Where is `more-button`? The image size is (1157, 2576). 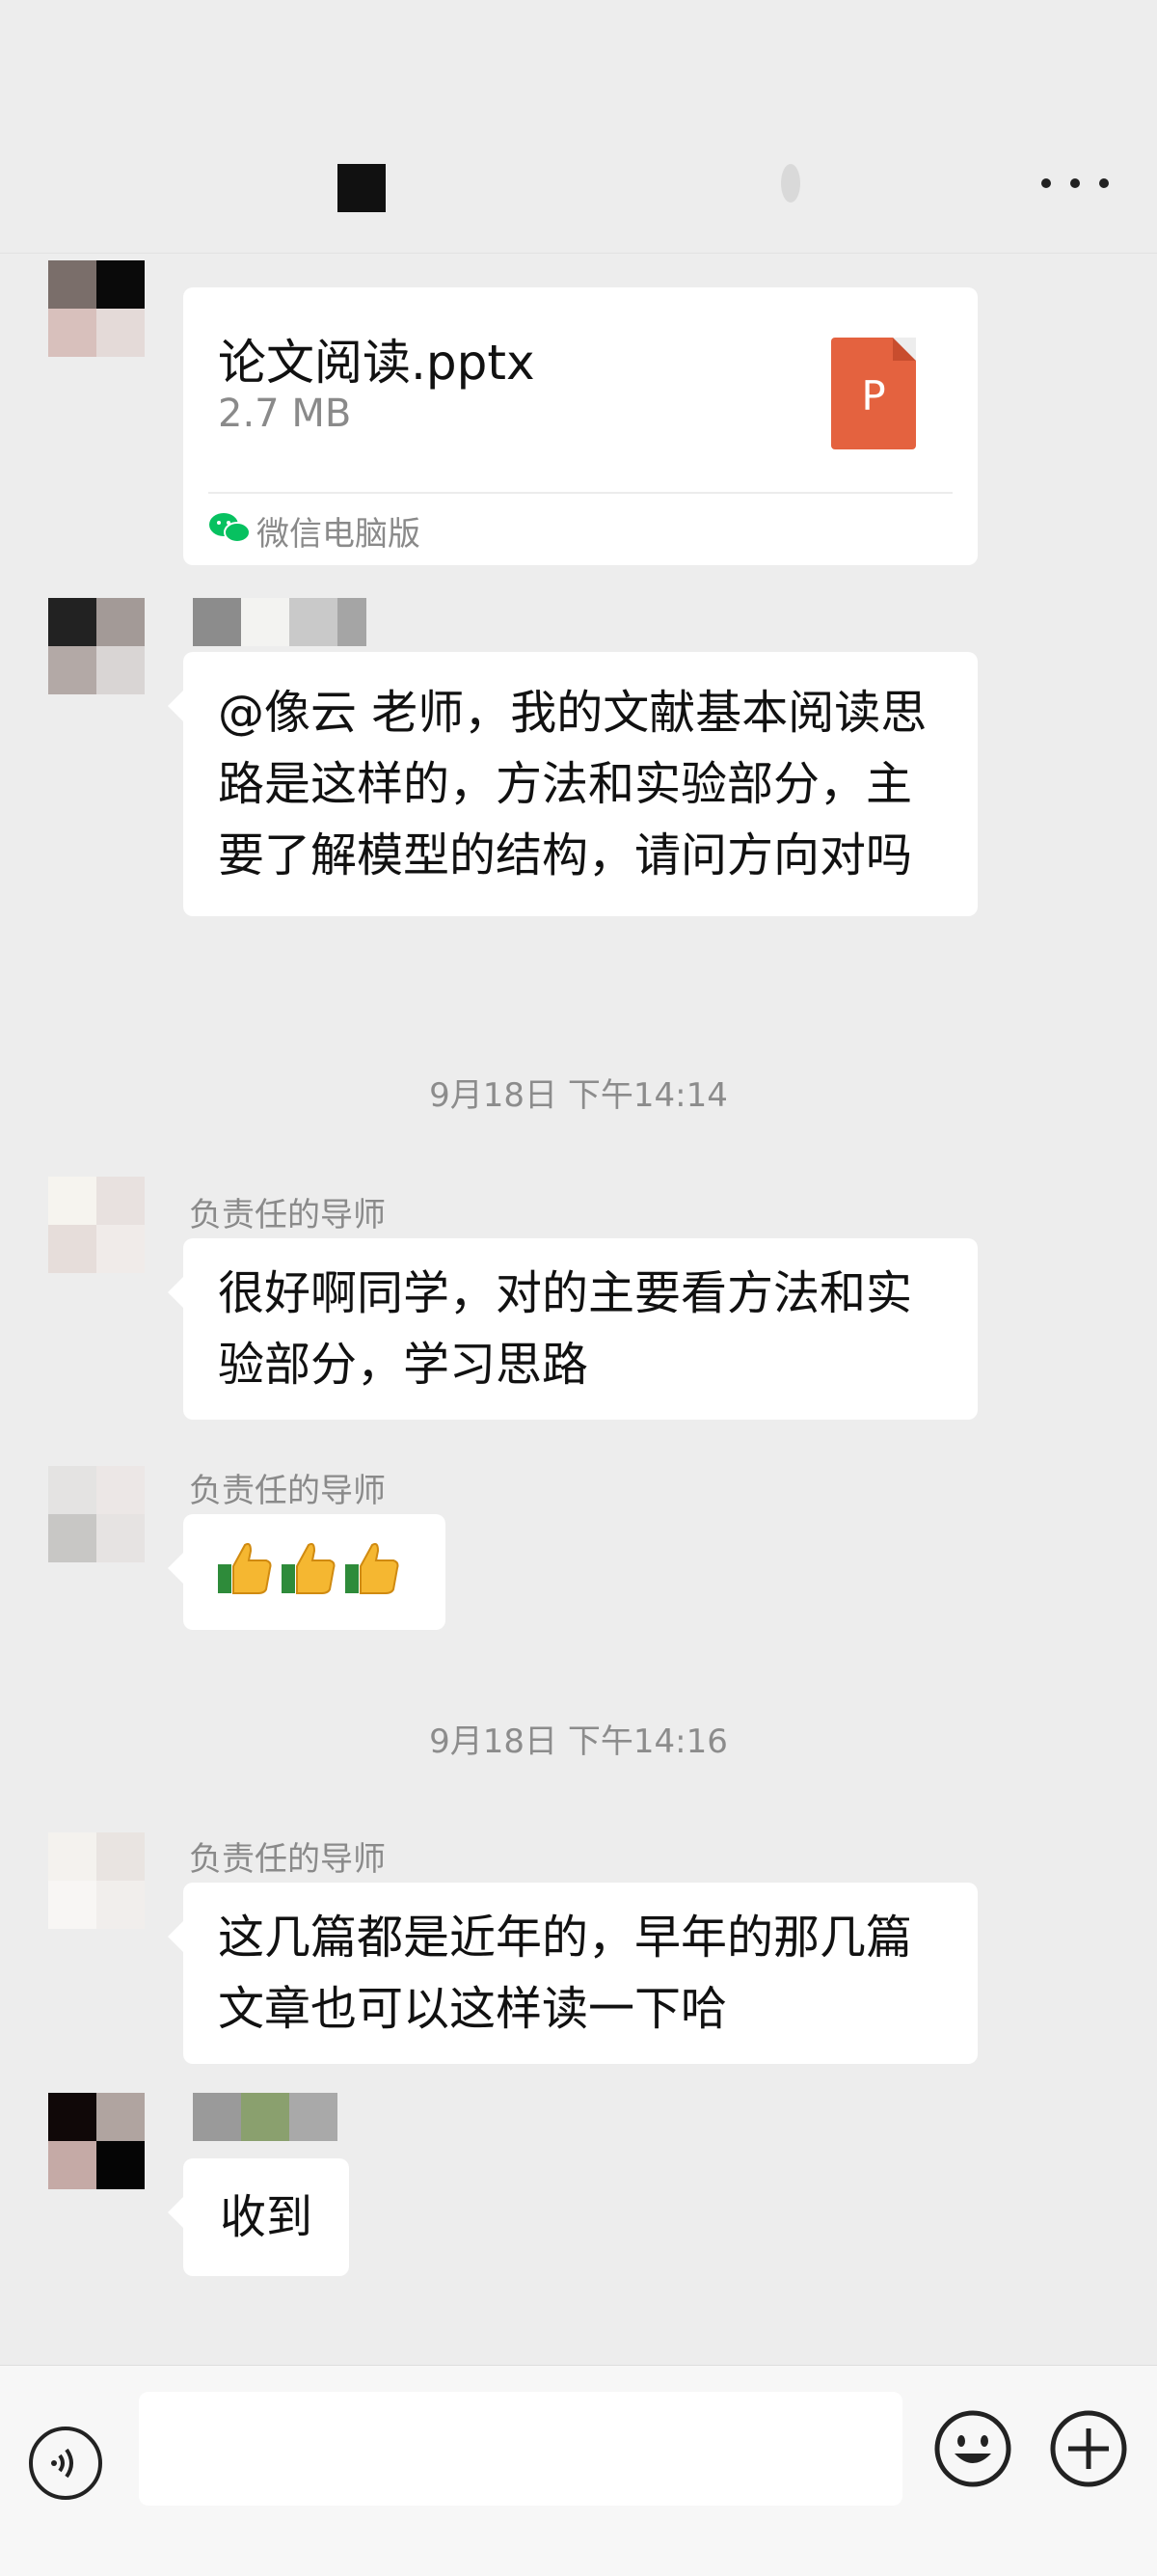 more-button is located at coordinates (1075, 183).